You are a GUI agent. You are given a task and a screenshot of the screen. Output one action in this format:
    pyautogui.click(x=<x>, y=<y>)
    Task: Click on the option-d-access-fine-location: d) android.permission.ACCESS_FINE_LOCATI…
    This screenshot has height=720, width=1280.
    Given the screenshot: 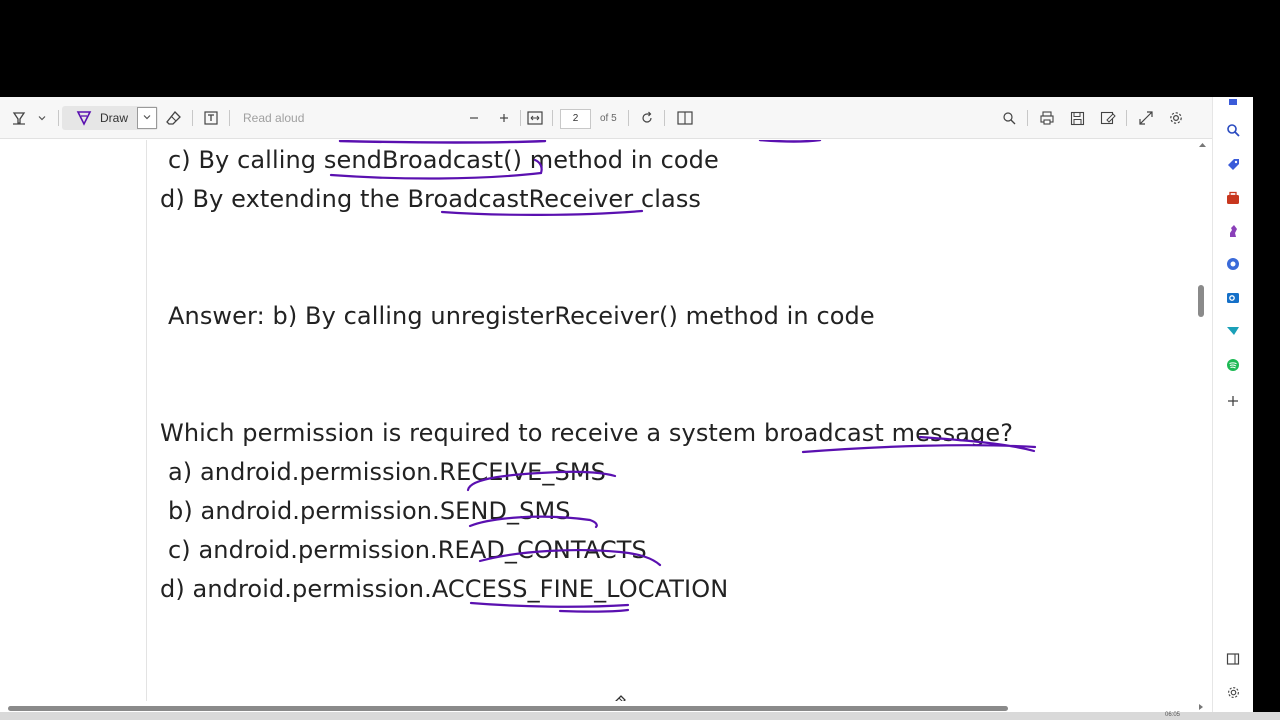 What is the action you would take?
    pyautogui.click(x=444, y=589)
    